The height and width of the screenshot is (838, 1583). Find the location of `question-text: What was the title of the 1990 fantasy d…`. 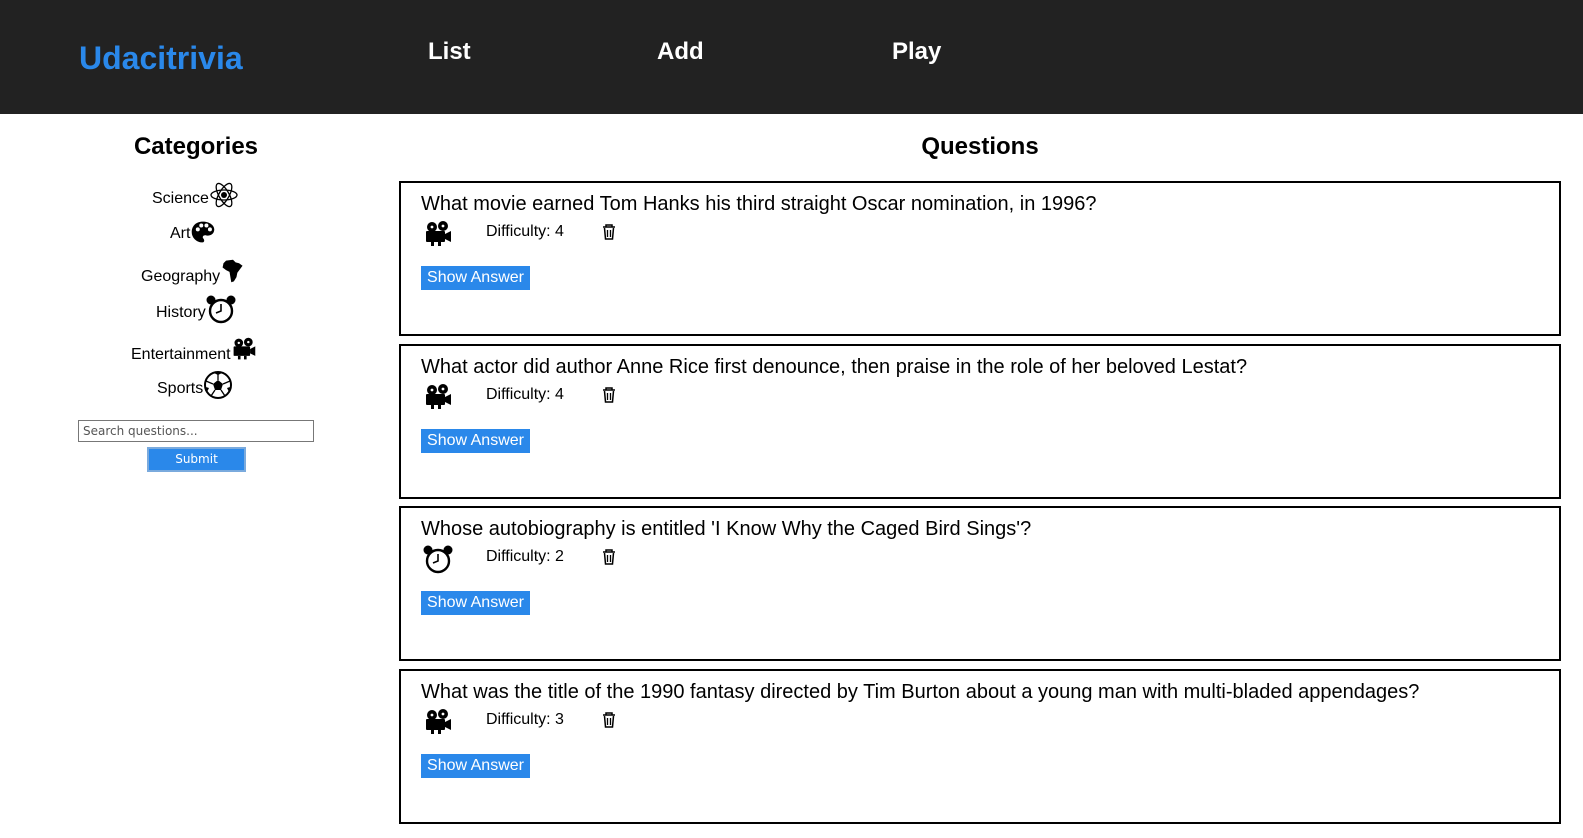

question-text: What was the title of the 1990 fantasy d… is located at coordinates (920, 692).